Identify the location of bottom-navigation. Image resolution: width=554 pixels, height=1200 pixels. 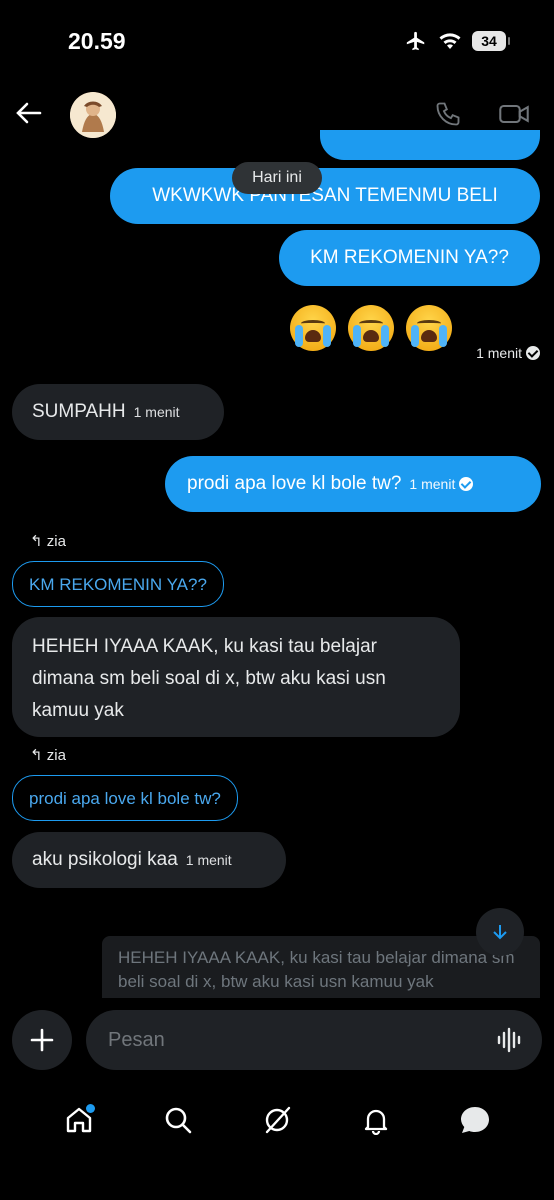
(277, 1120).